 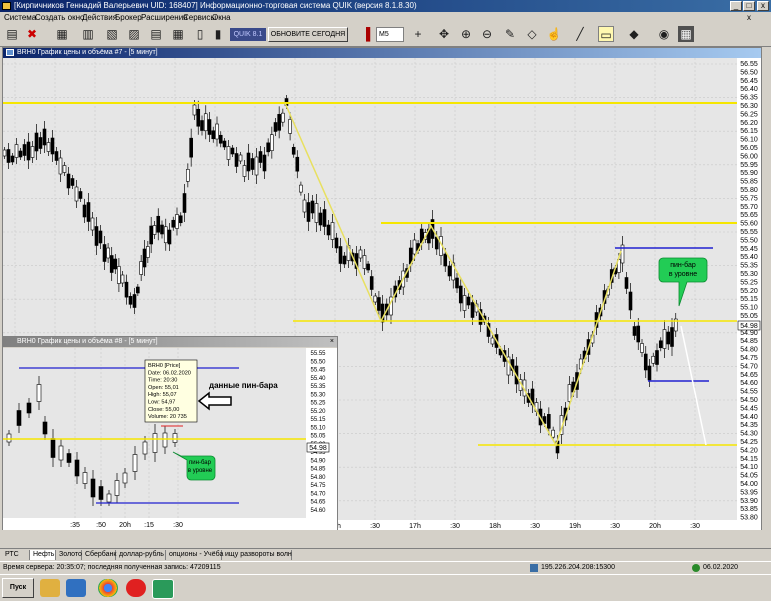 What do you see at coordinates (763, 6) in the screenshot?
I see `close-button: x` at bounding box center [763, 6].